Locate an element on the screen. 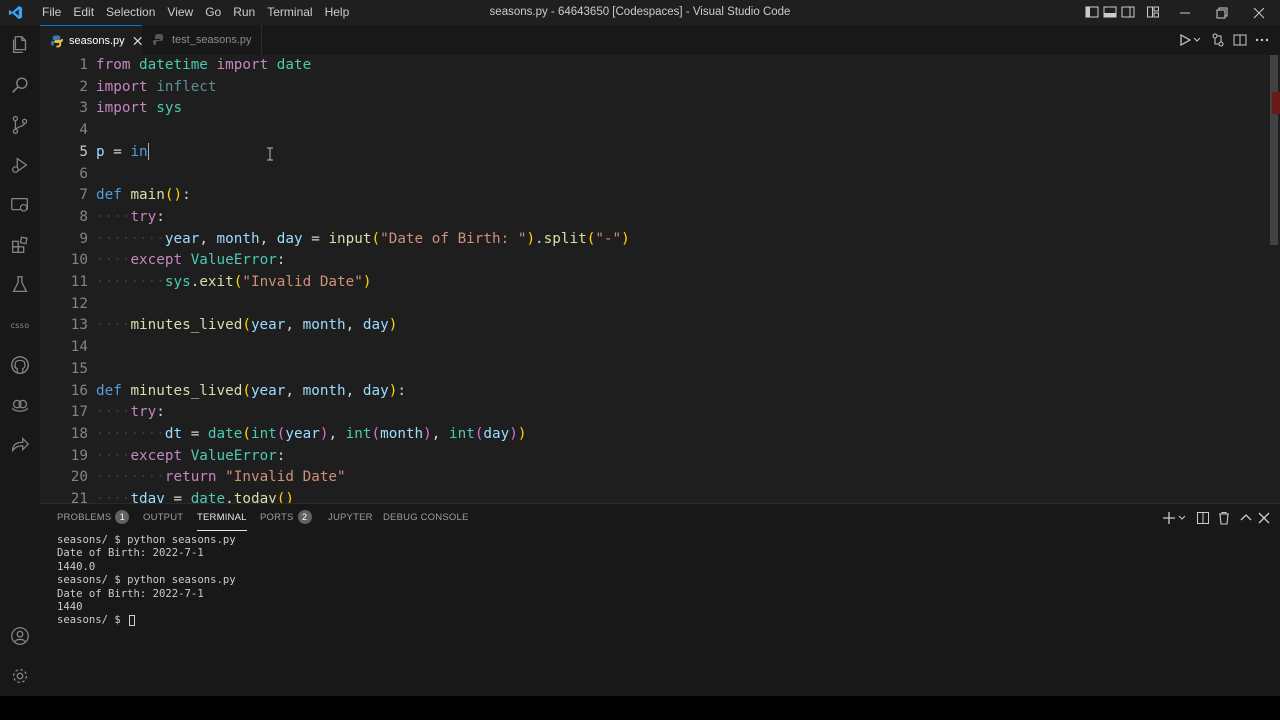 The width and height of the screenshot is (1280, 720). menu-view: View is located at coordinates (180, 12).